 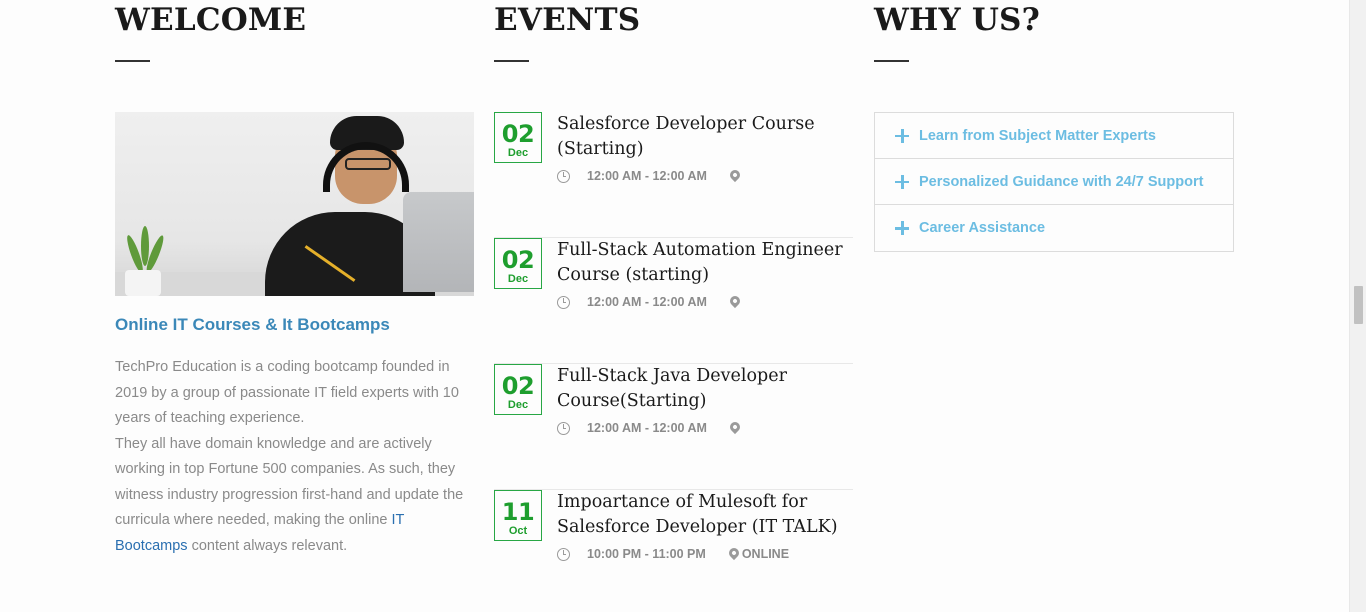 What do you see at coordinates (132, 61) in the screenshot?
I see `welcome-heading-divider` at bounding box center [132, 61].